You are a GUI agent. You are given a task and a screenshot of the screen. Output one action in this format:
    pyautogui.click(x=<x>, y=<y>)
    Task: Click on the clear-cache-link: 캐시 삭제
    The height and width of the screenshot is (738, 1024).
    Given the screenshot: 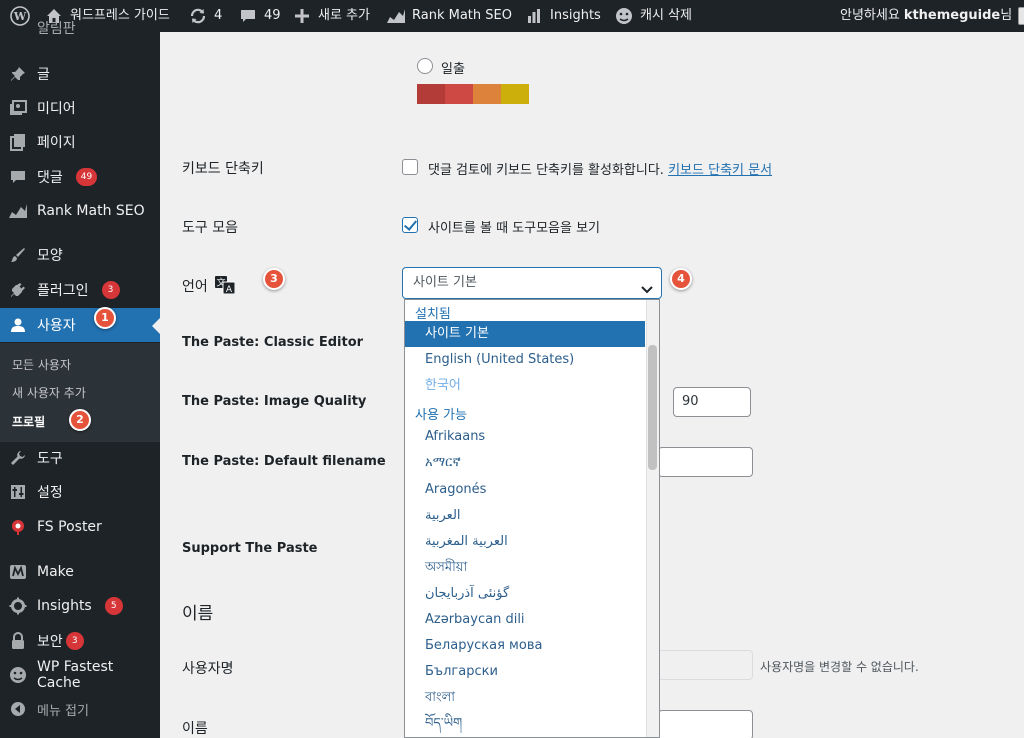 What is the action you would take?
    pyautogui.click(x=653, y=16)
    